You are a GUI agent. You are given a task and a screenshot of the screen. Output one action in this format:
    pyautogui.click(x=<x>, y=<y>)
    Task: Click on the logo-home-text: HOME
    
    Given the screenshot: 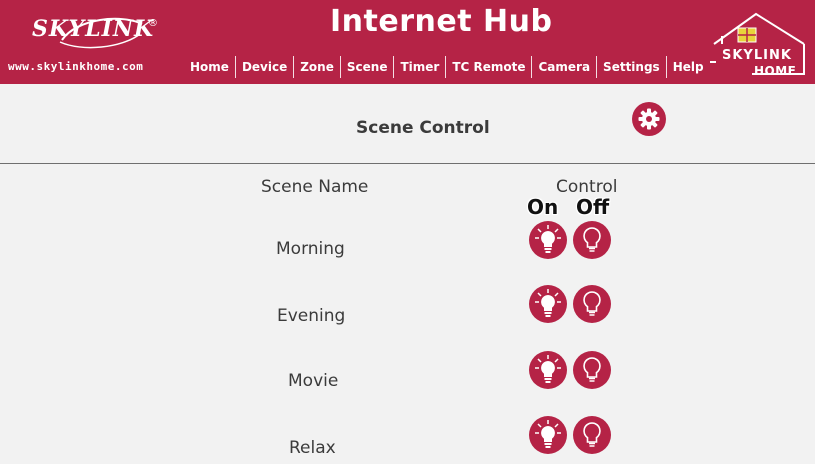 What is the action you would take?
    pyautogui.click(x=775, y=71)
    